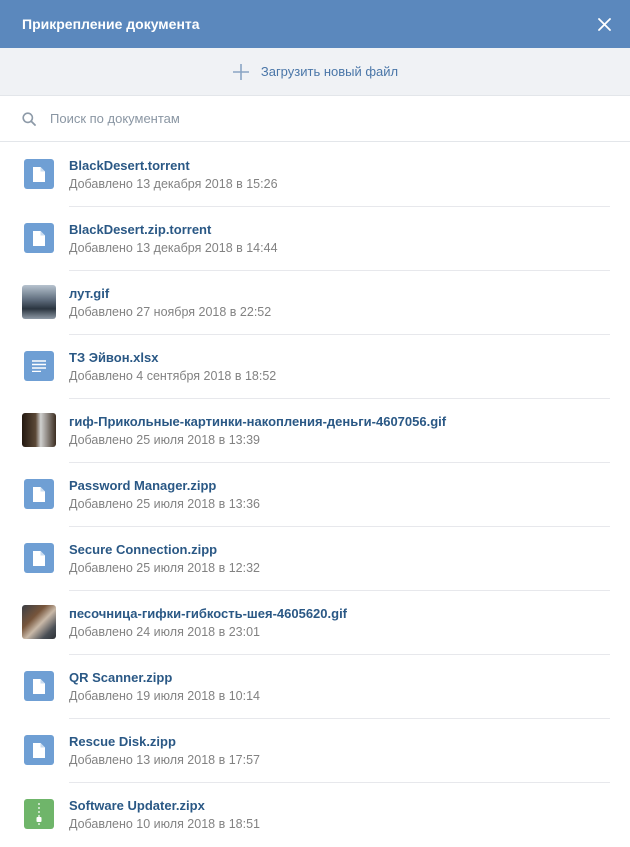 The height and width of the screenshot is (847, 630). Describe the element at coordinates (173, 229) in the screenshot. I see `document-name: BlackDesert.zip.torrent` at that location.